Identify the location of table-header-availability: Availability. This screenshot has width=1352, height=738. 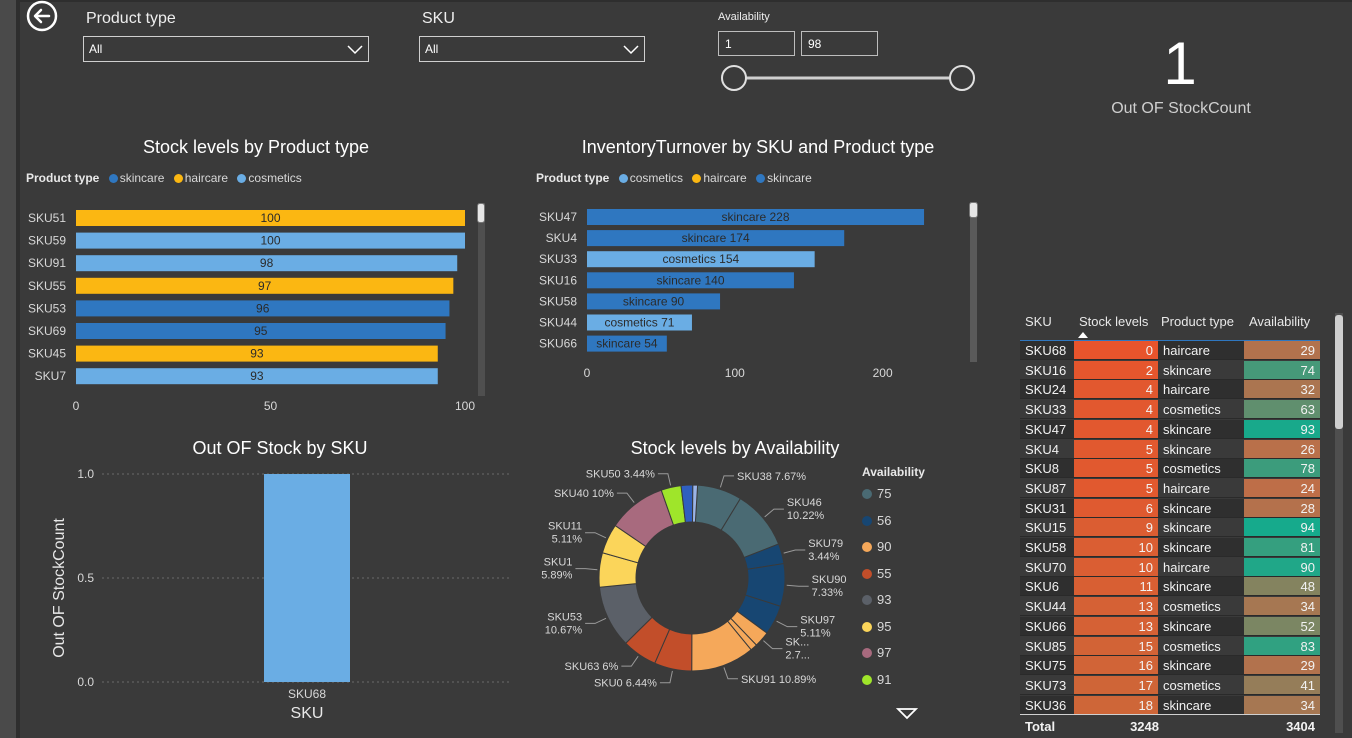
(1279, 321).